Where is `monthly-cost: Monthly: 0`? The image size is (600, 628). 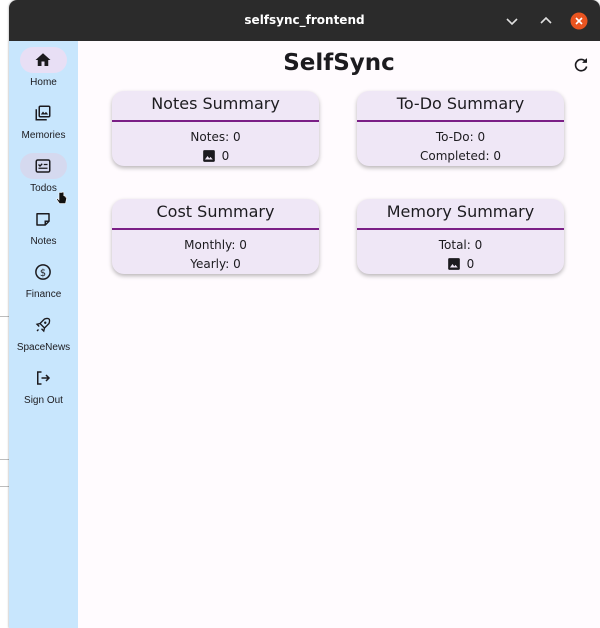
monthly-cost: Monthly: 0 is located at coordinates (215, 245).